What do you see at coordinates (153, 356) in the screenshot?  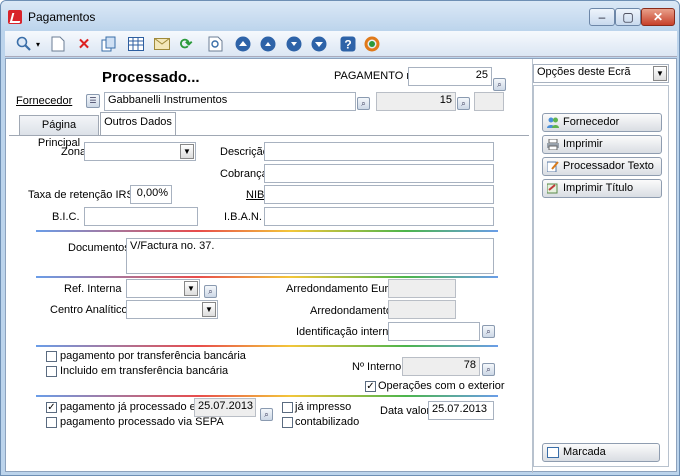 I see `transf-label: pagamento por transferência bancária` at bounding box center [153, 356].